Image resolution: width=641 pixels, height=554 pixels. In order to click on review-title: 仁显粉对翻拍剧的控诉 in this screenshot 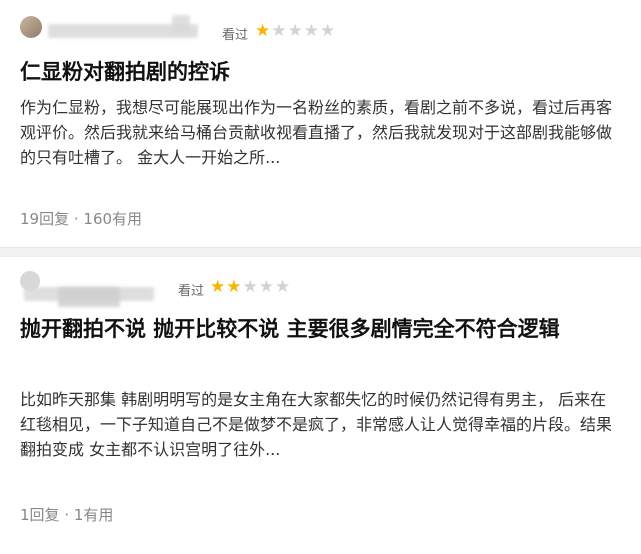, I will do `click(319, 72)`.